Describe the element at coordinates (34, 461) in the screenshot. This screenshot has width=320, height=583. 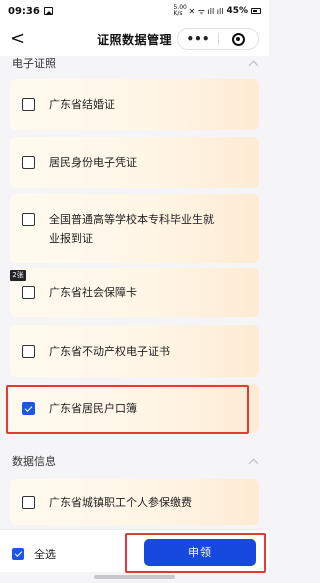
I see `section-title: 数据信息` at that location.